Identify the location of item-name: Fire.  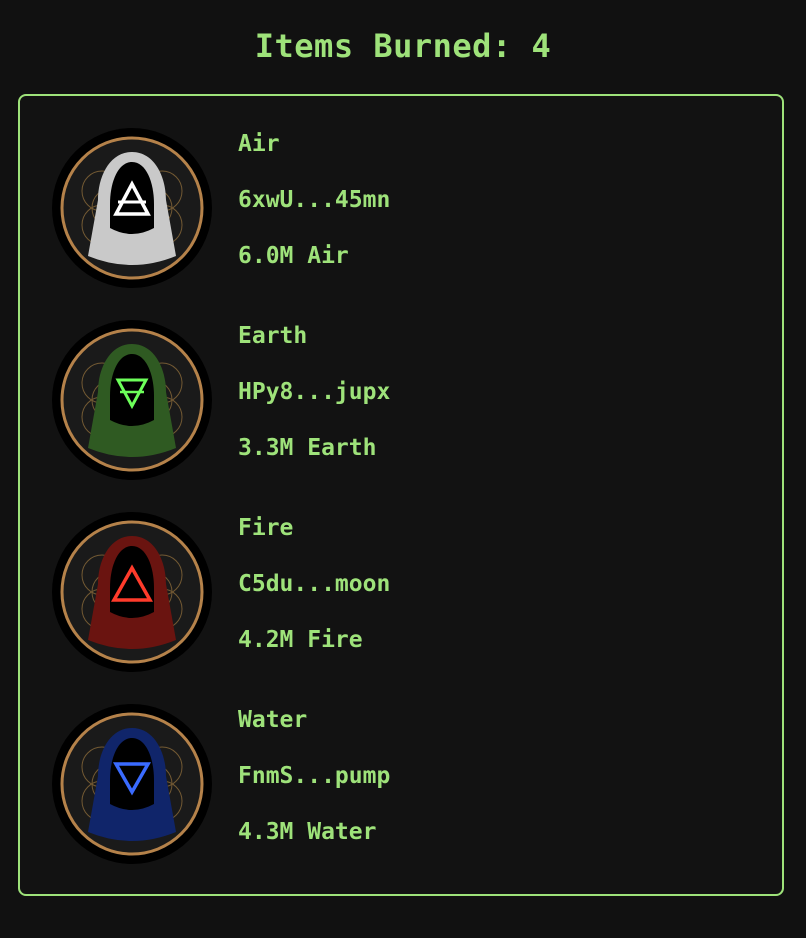
(266, 528).